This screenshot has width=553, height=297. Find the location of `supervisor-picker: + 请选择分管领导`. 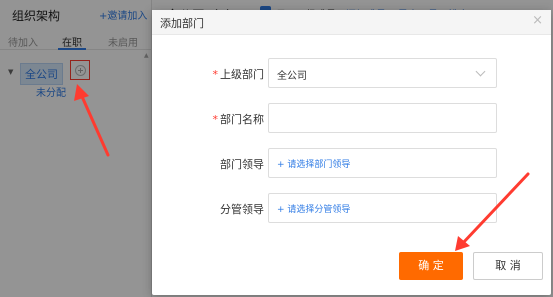

supervisor-picker: + 请选择分管领导 is located at coordinates (382, 208).